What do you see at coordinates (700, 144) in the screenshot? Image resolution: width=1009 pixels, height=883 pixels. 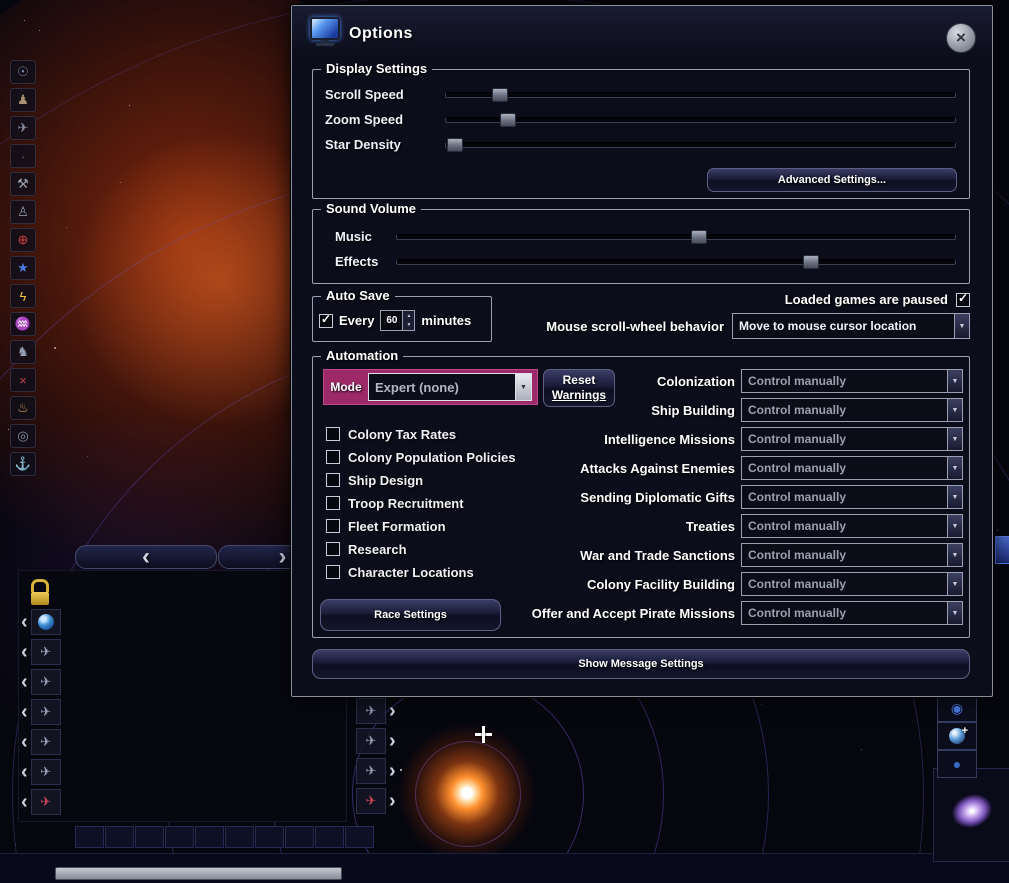 I see `star-density-slider` at bounding box center [700, 144].